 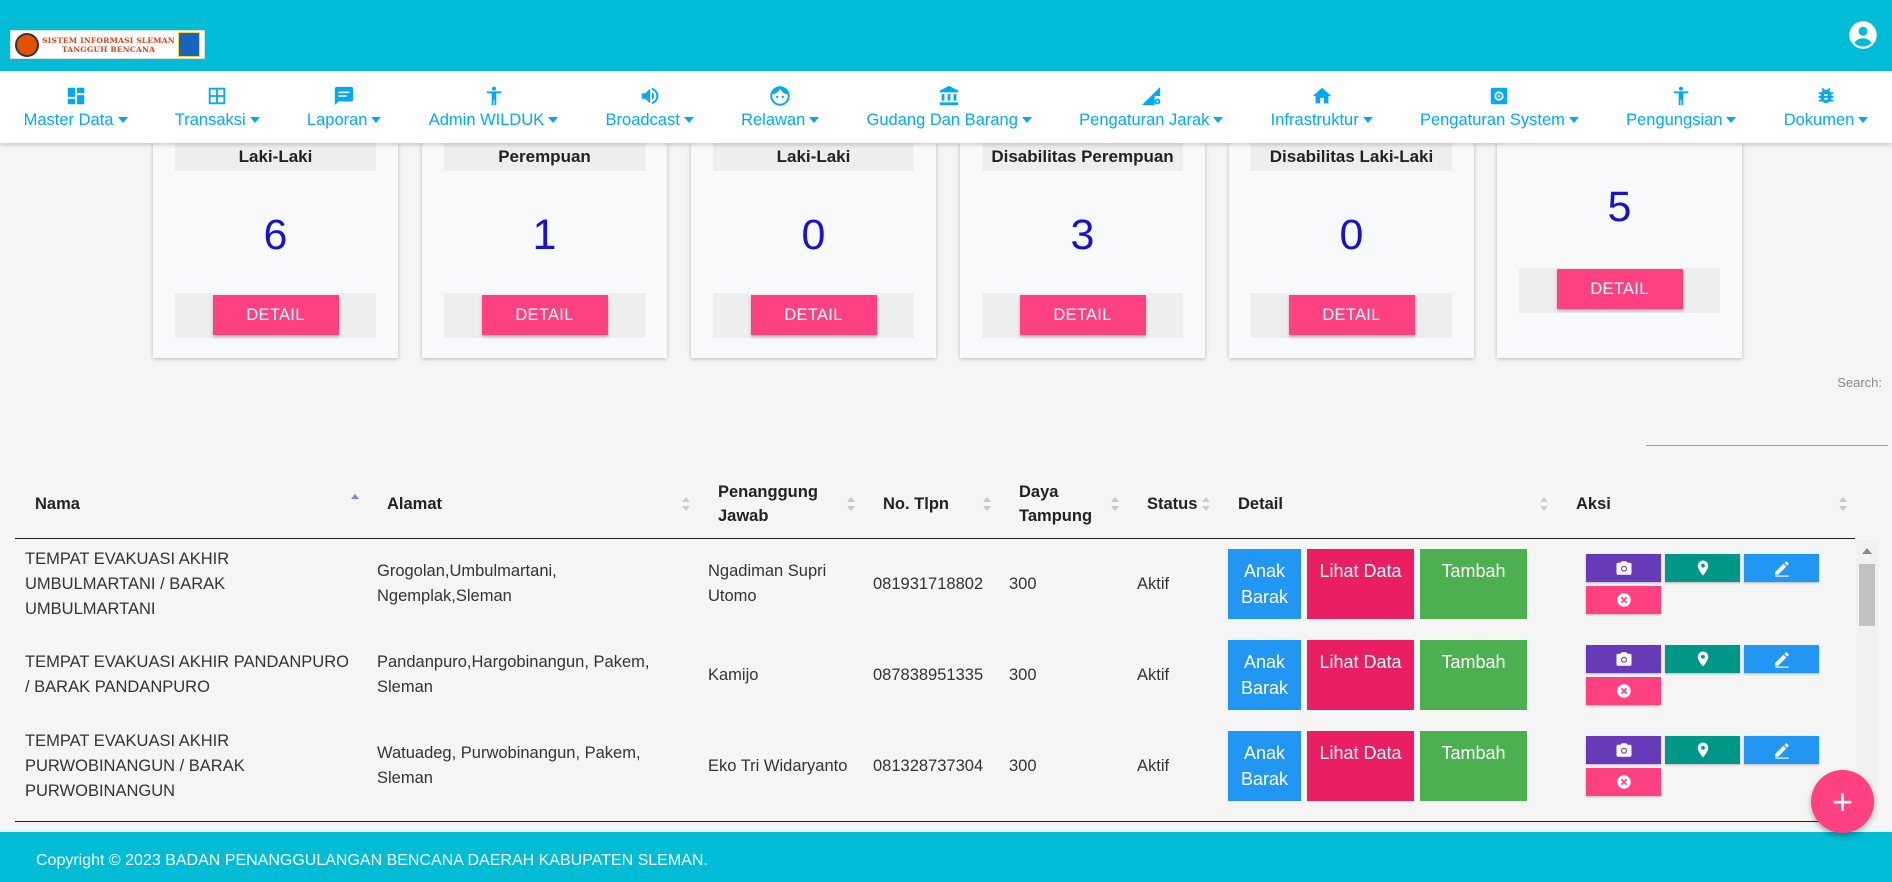 I want to click on column-header-daya-tampung: Daya Tampung, so click(x=1063, y=504).